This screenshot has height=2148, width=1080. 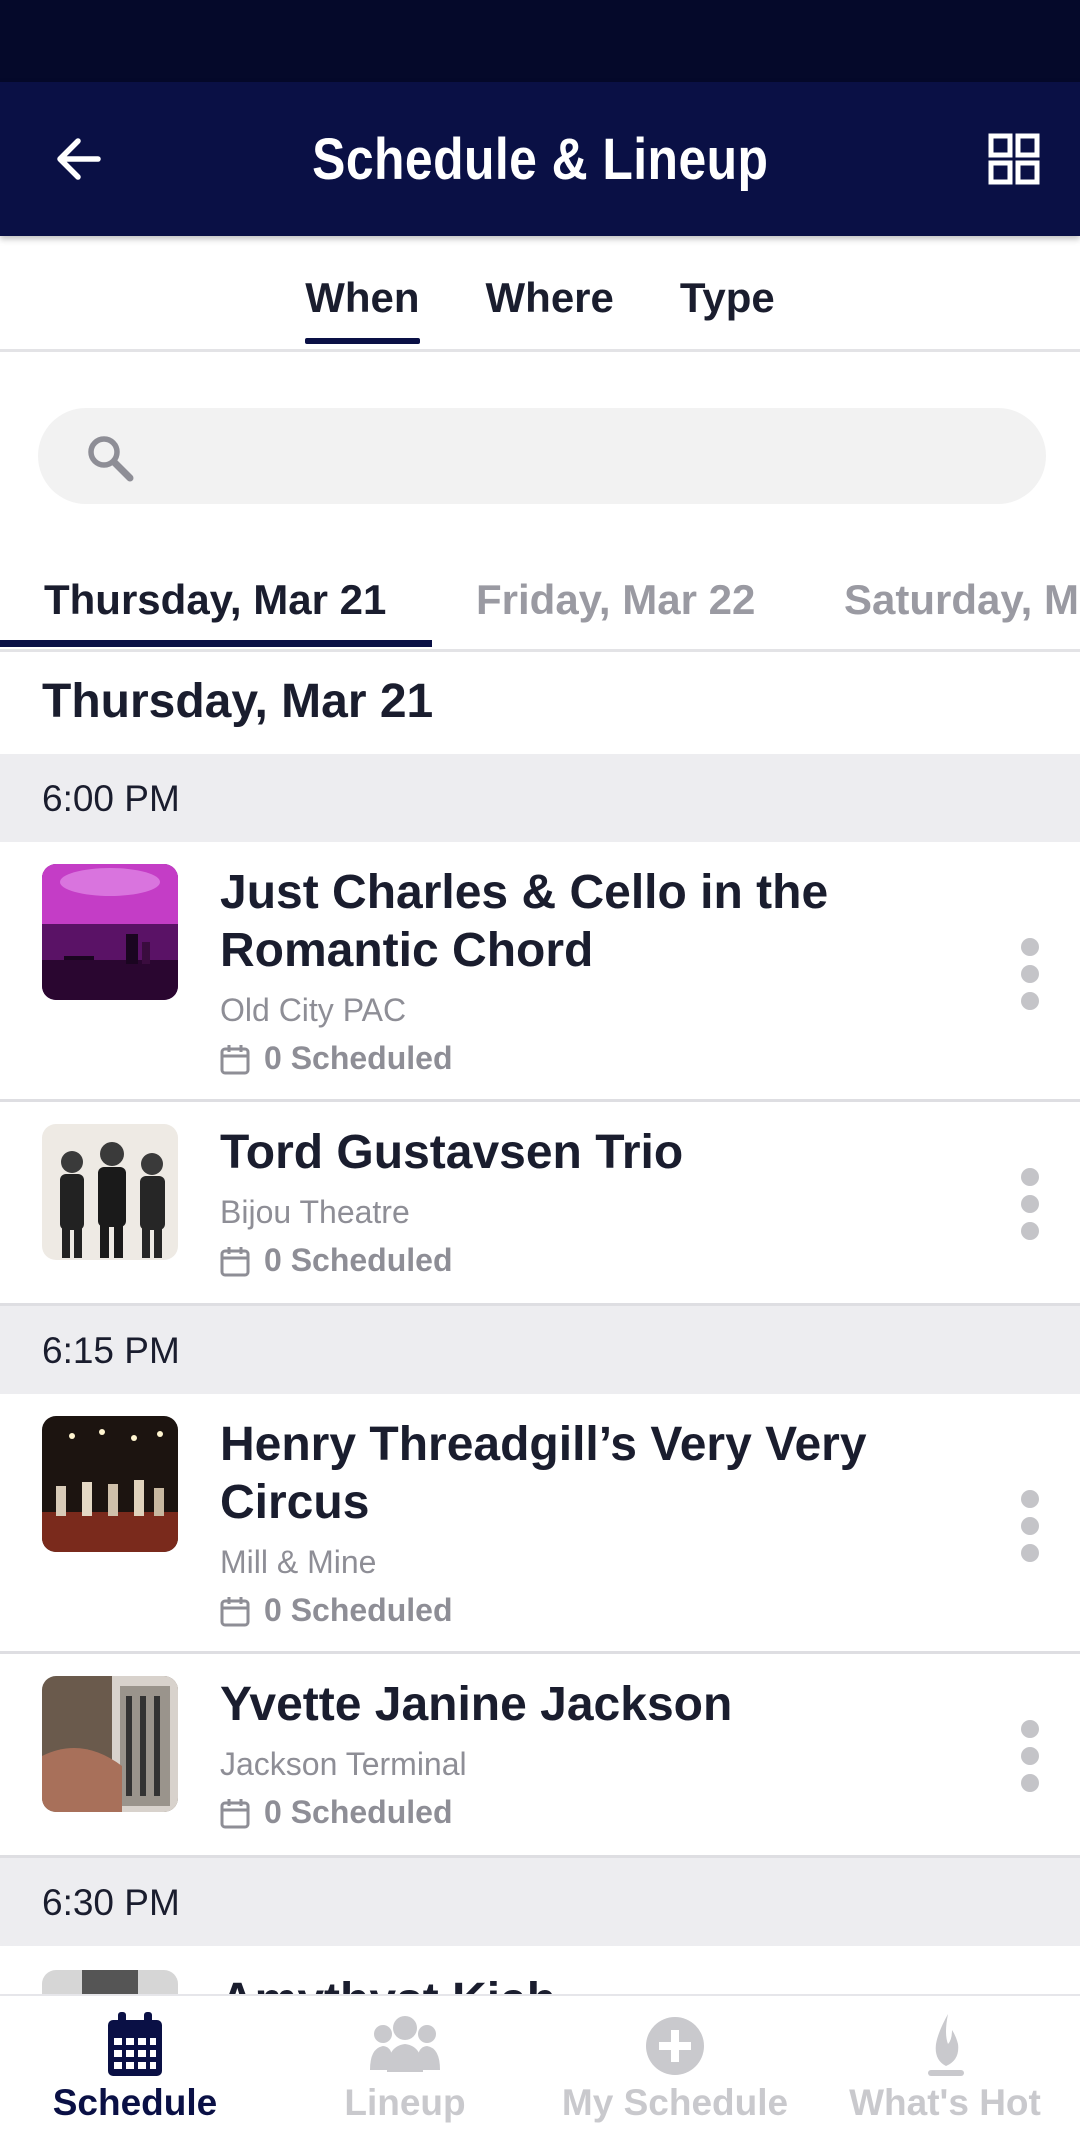 I want to click on nav-lineup: Lineup, so click(x=405, y=2075).